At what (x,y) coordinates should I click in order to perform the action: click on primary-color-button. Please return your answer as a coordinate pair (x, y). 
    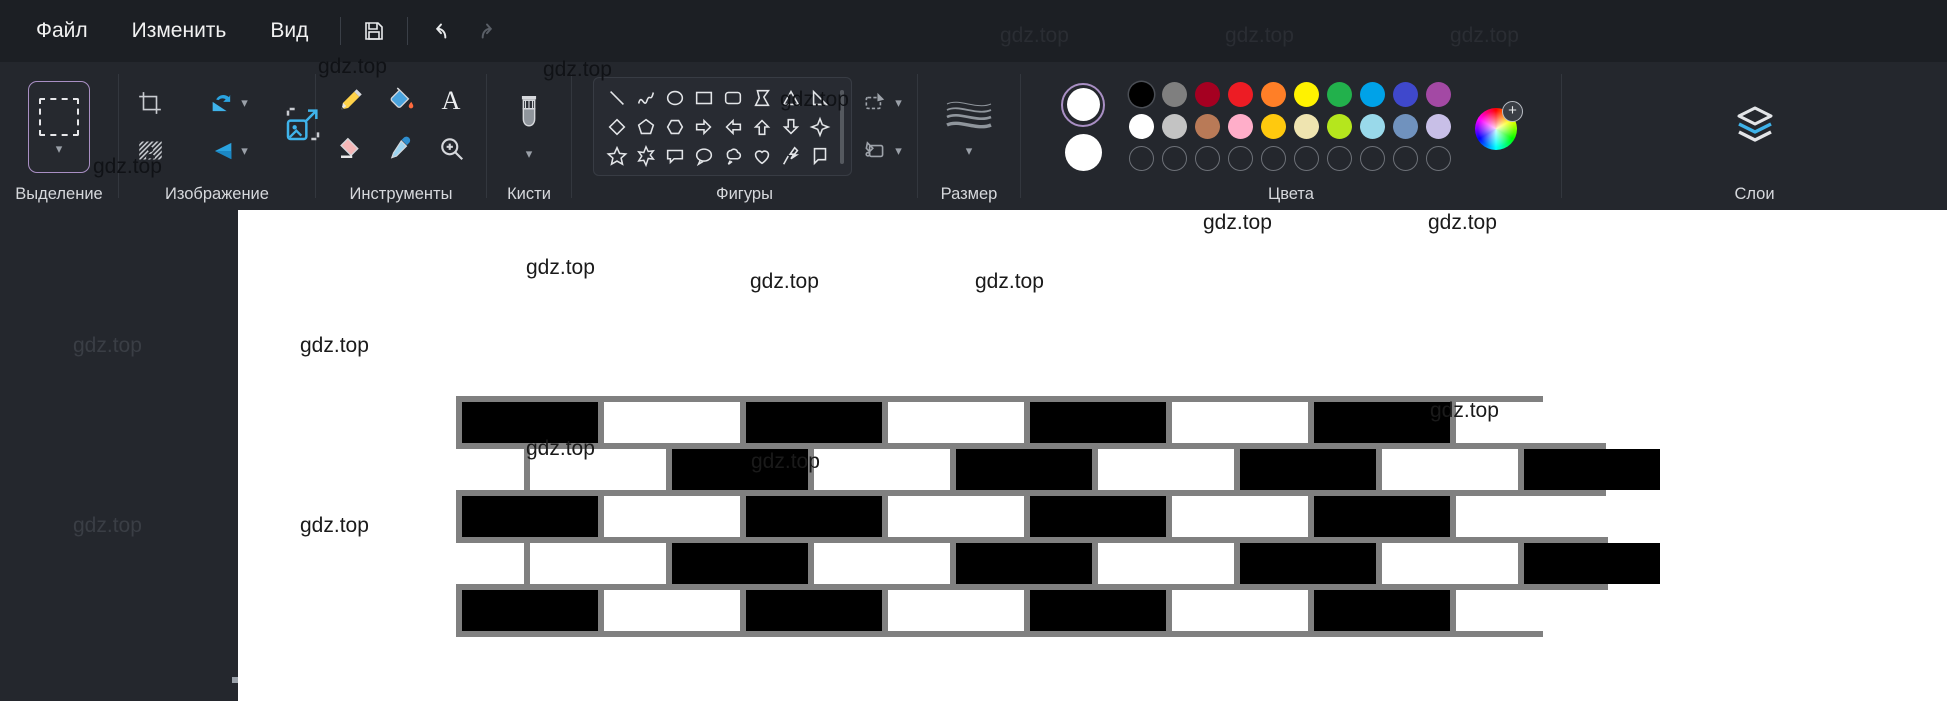
    Looking at the image, I should click on (1083, 104).